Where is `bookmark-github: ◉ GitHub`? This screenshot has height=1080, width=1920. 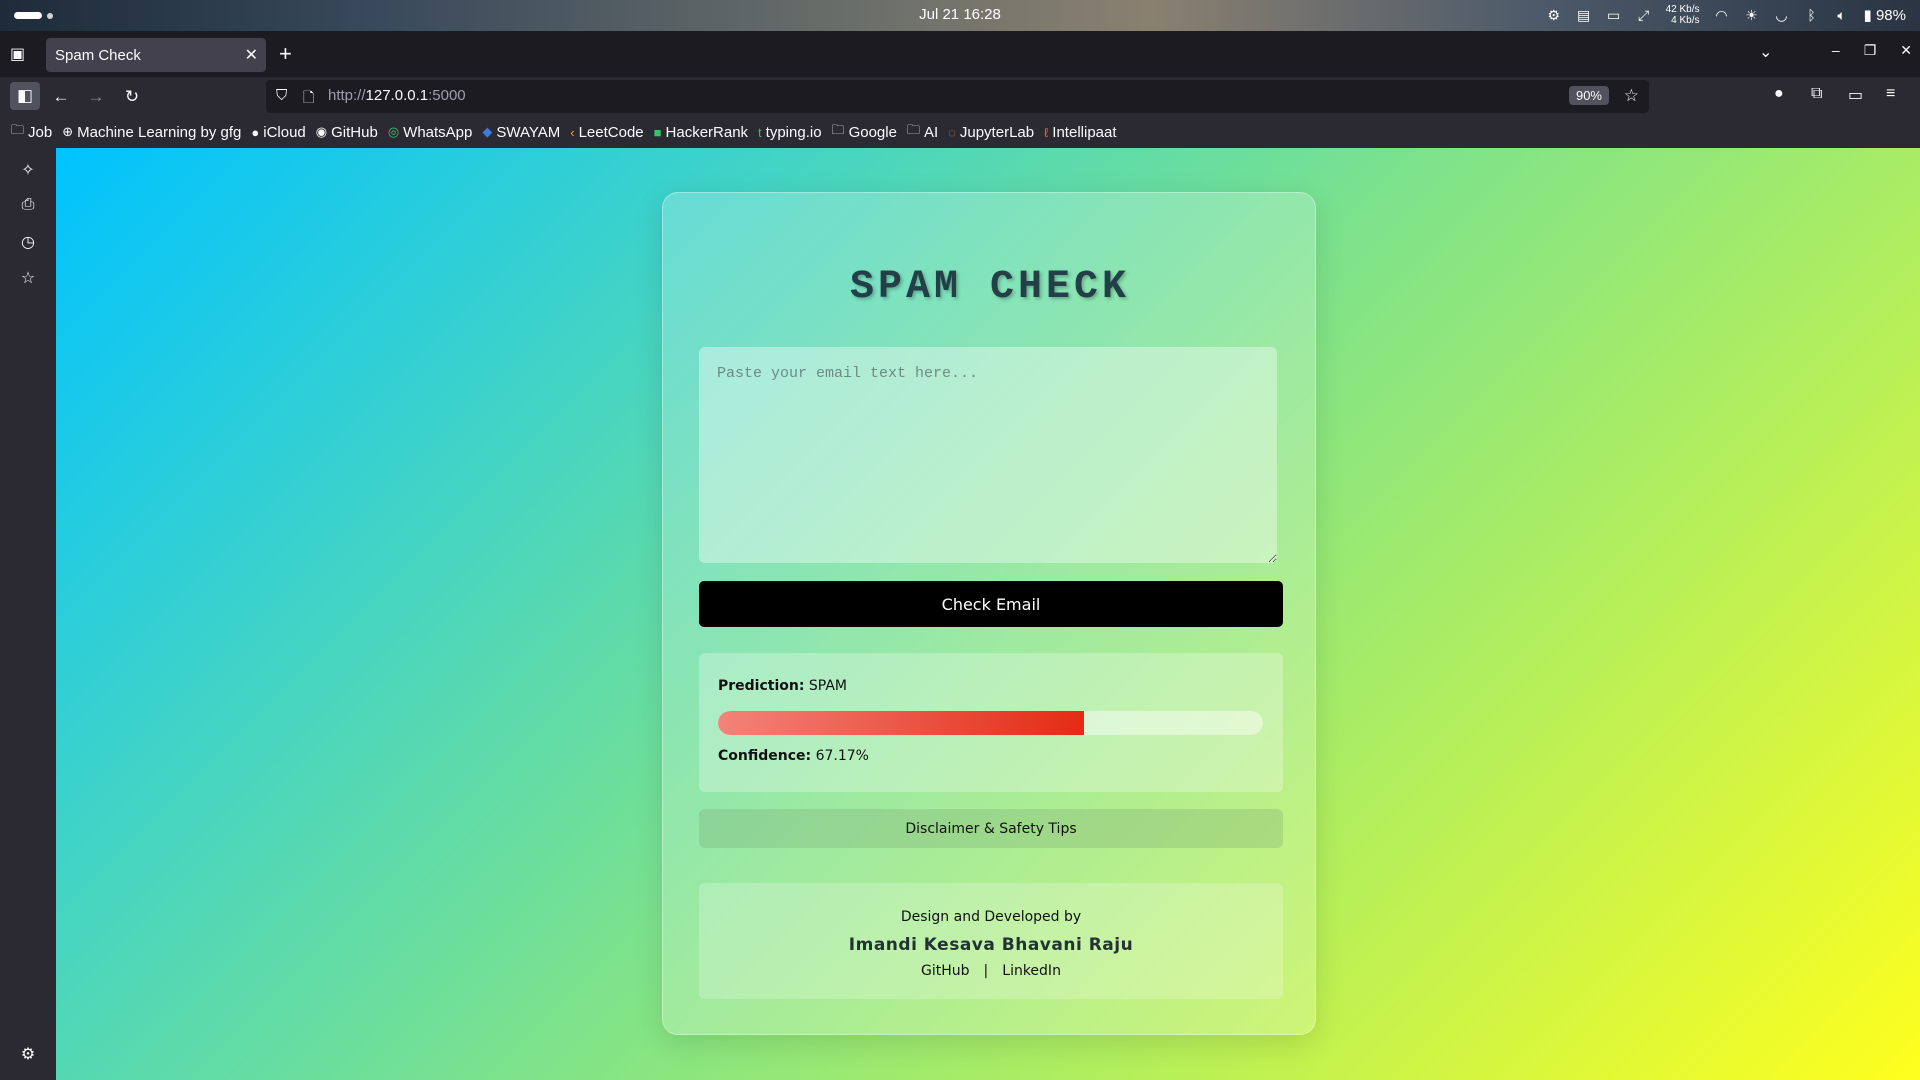
bookmark-github: ◉ GitHub is located at coordinates (347, 132).